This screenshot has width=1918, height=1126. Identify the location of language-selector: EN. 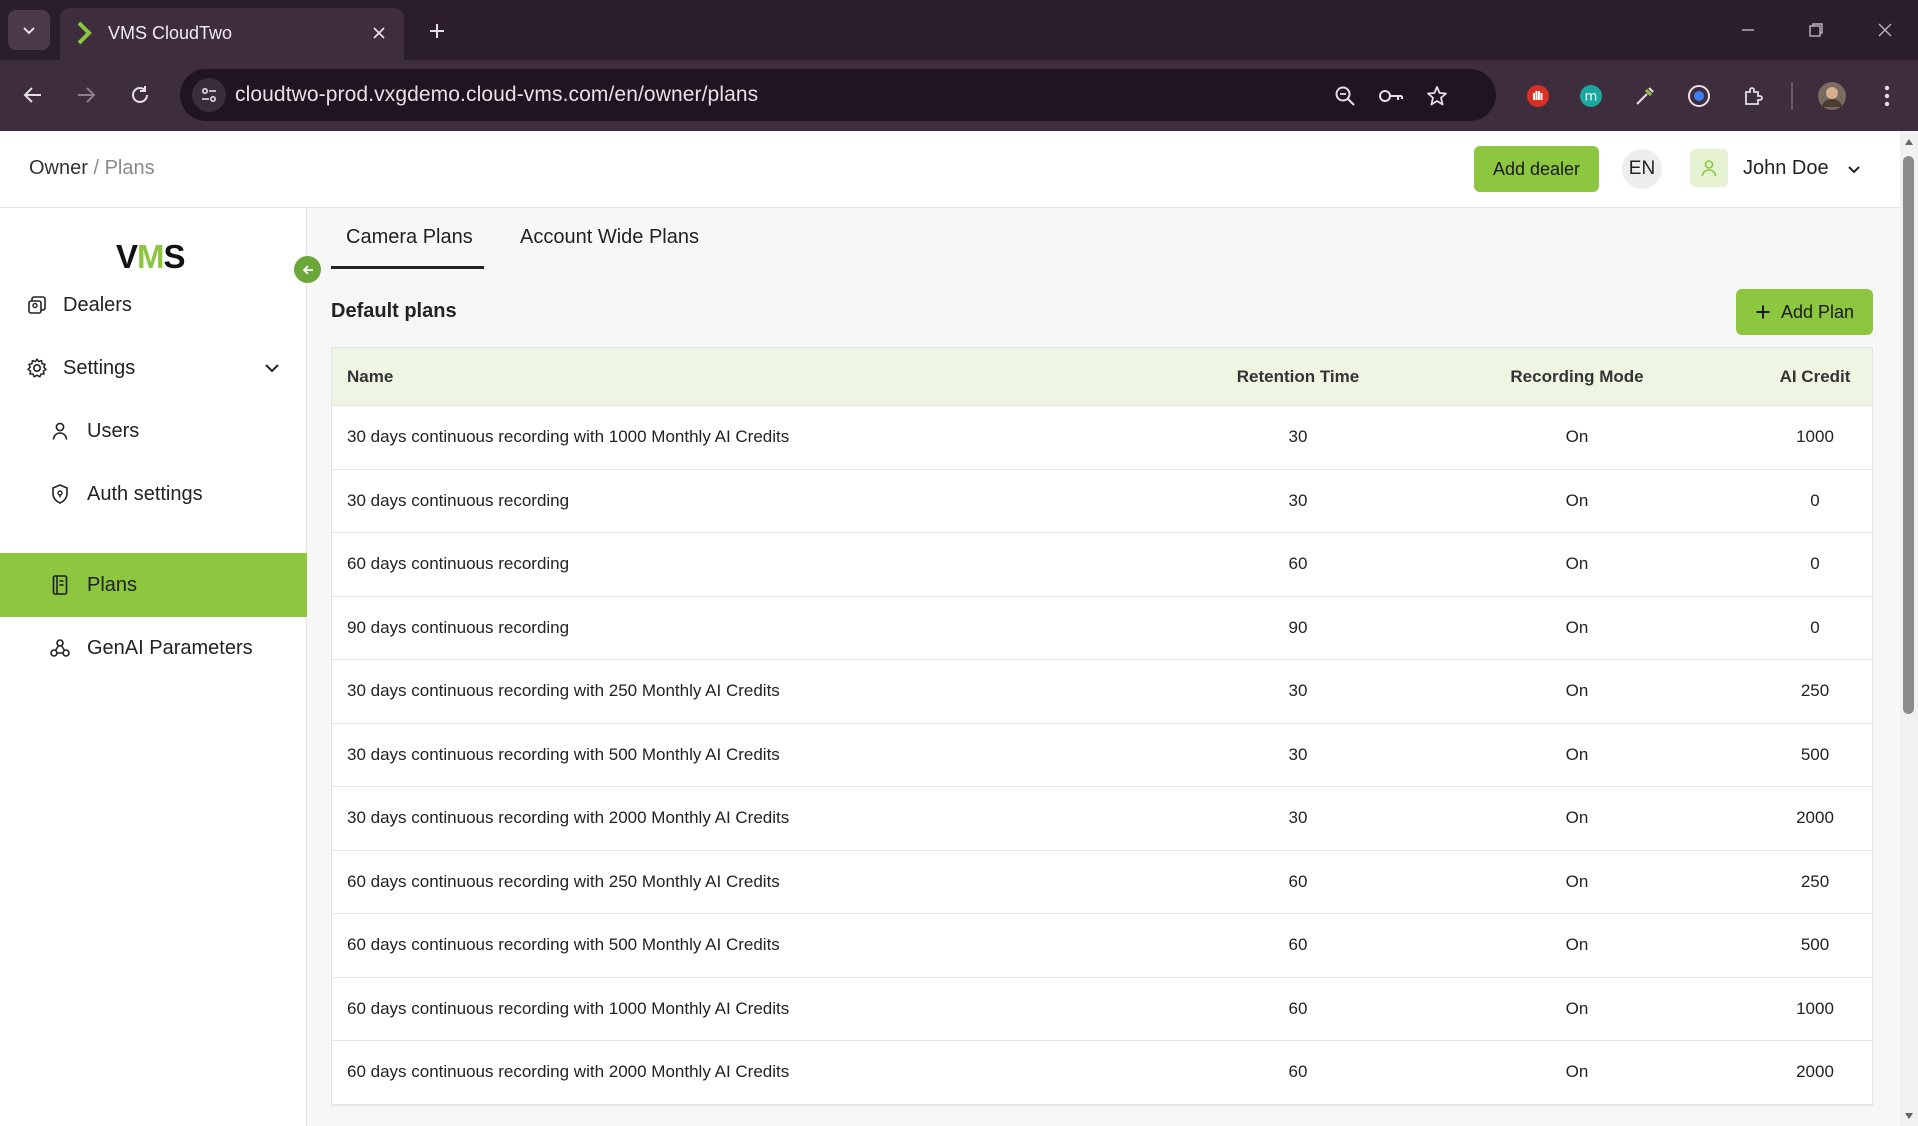
(1642, 169).